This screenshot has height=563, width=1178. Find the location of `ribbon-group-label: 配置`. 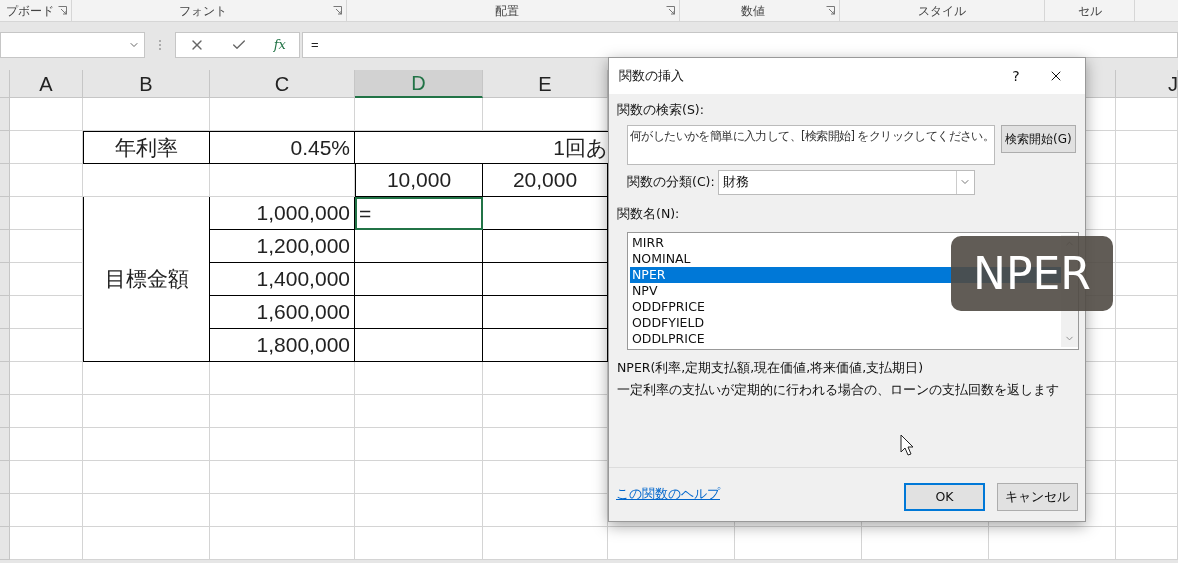

ribbon-group-label: 配置 is located at coordinates (506, 11).